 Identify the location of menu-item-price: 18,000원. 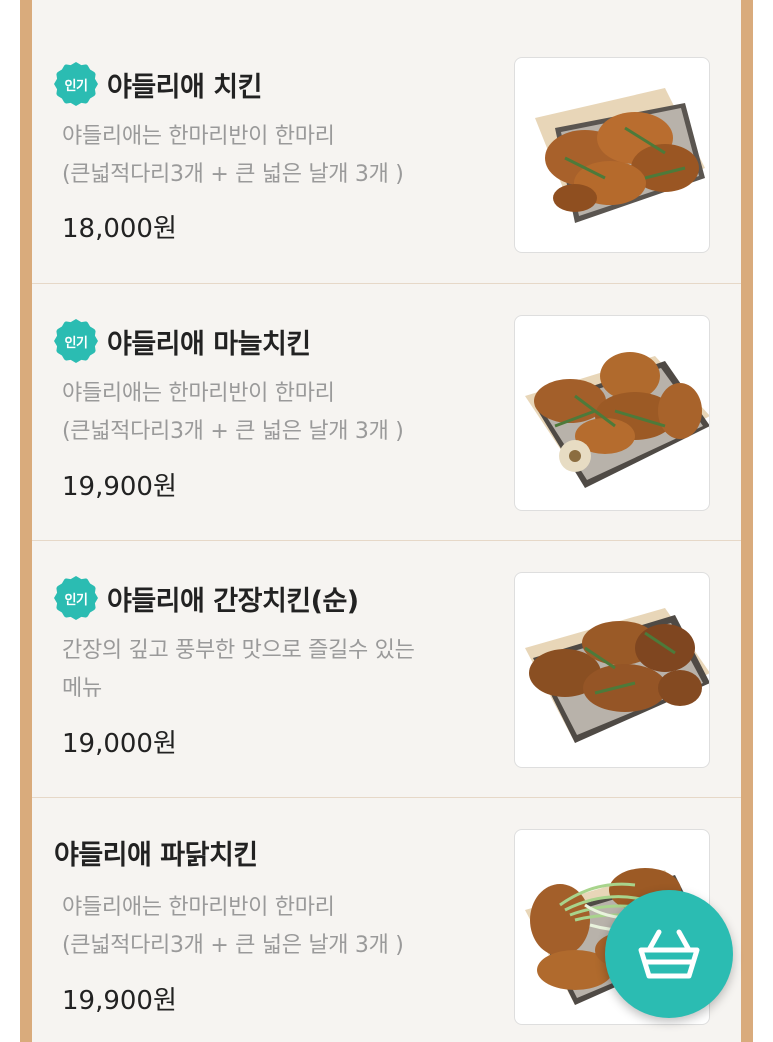
(119, 229).